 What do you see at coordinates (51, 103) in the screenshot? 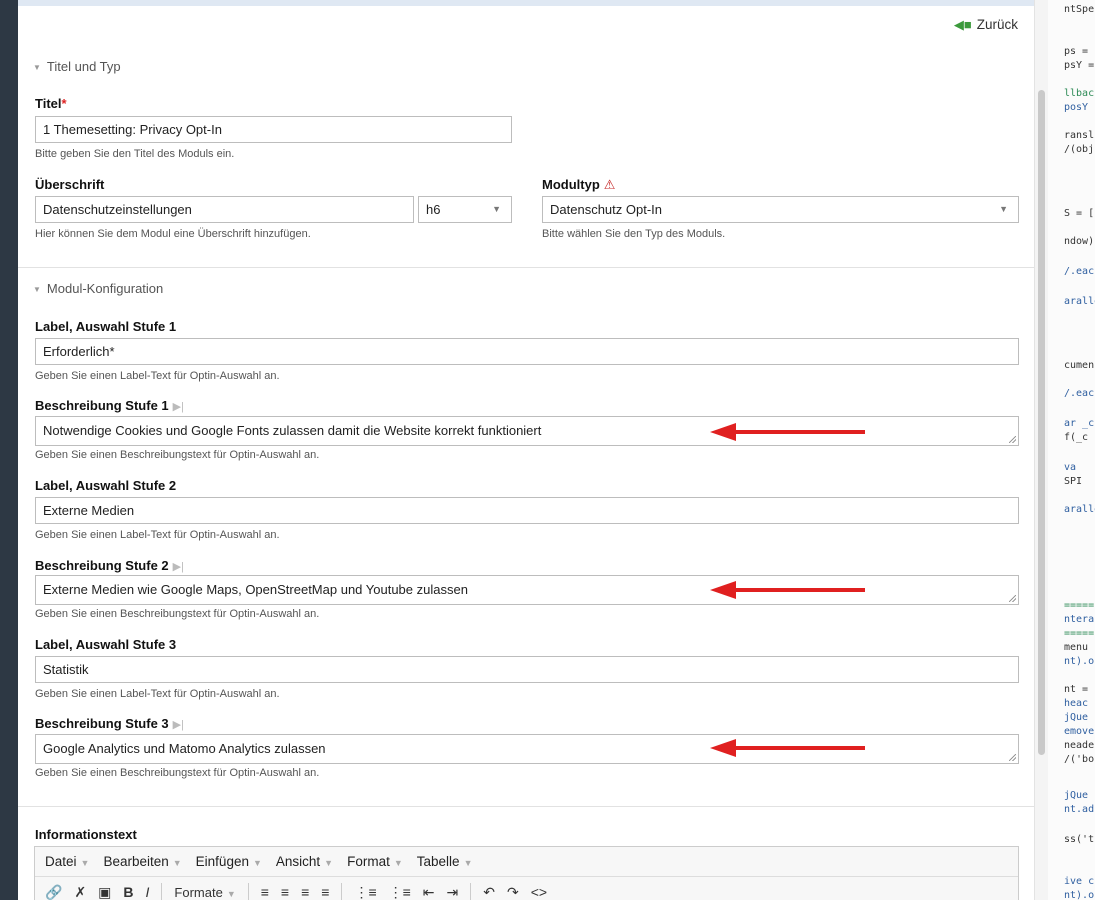
I see `title-label: Titel*` at bounding box center [51, 103].